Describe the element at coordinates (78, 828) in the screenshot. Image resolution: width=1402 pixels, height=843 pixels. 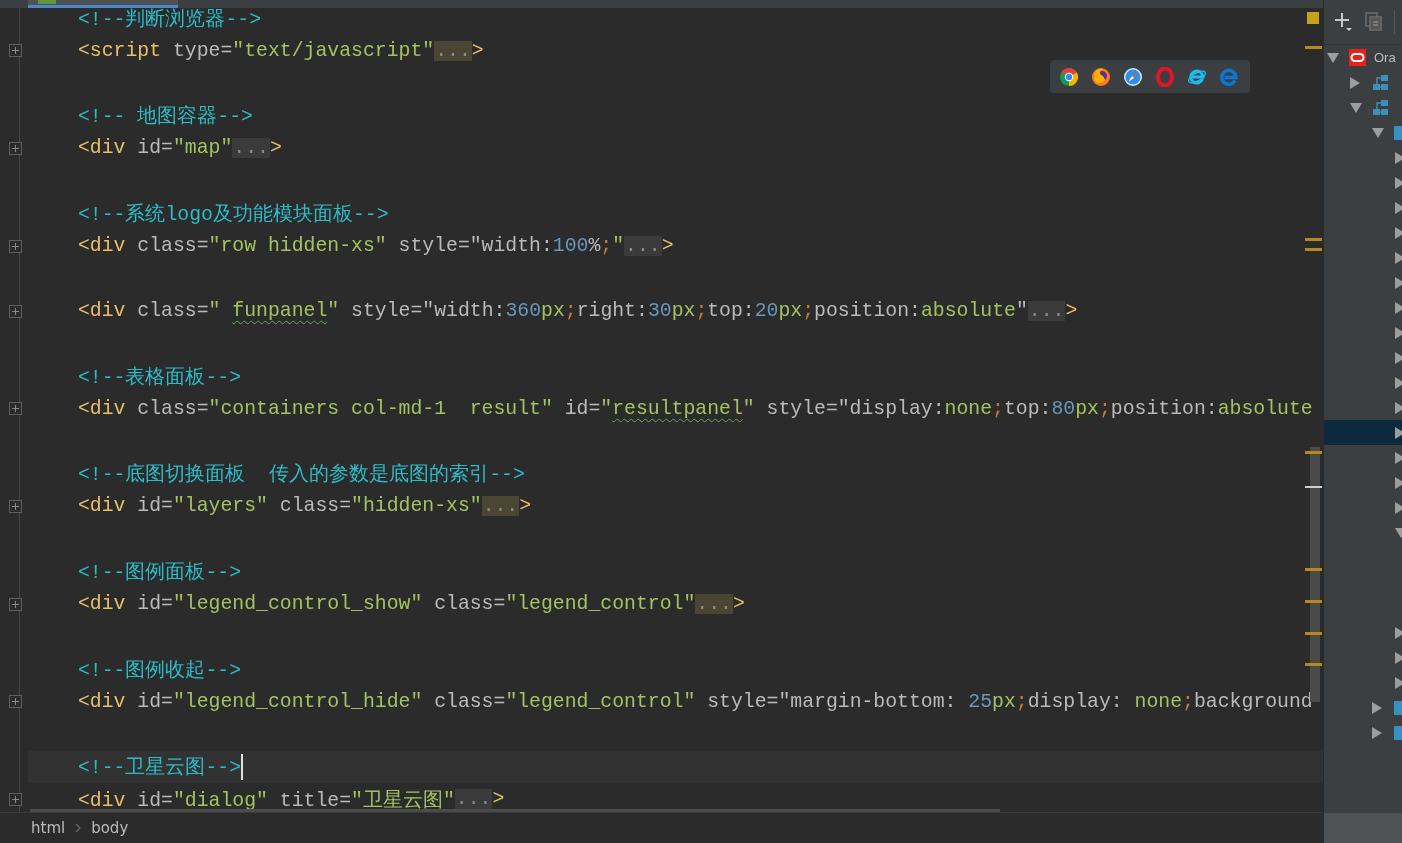
I see `chevron-right-icon` at that location.